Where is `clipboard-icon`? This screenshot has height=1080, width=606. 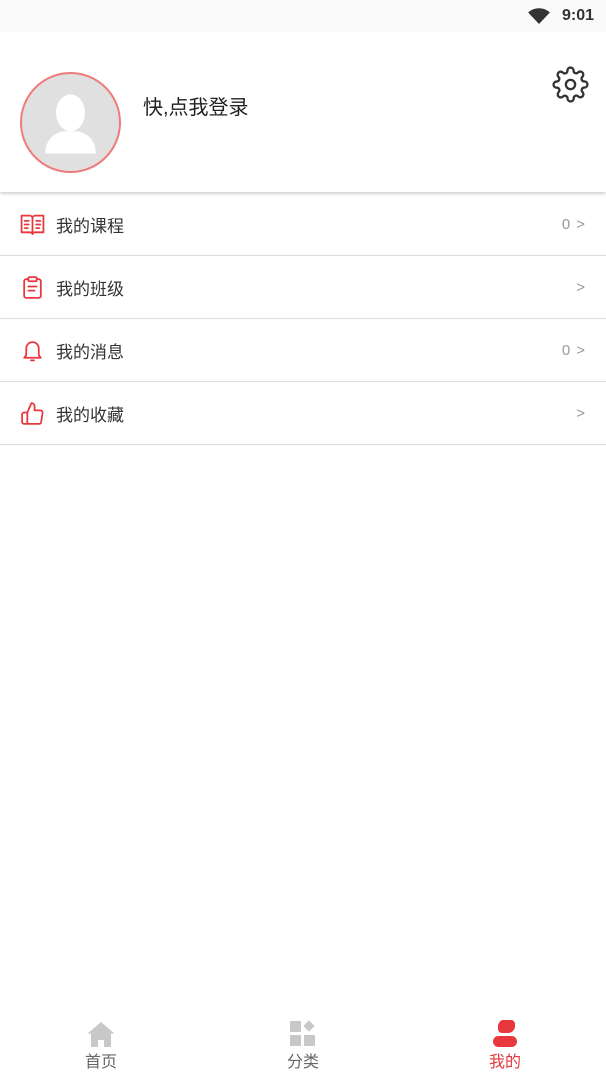 clipboard-icon is located at coordinates (32, 287).